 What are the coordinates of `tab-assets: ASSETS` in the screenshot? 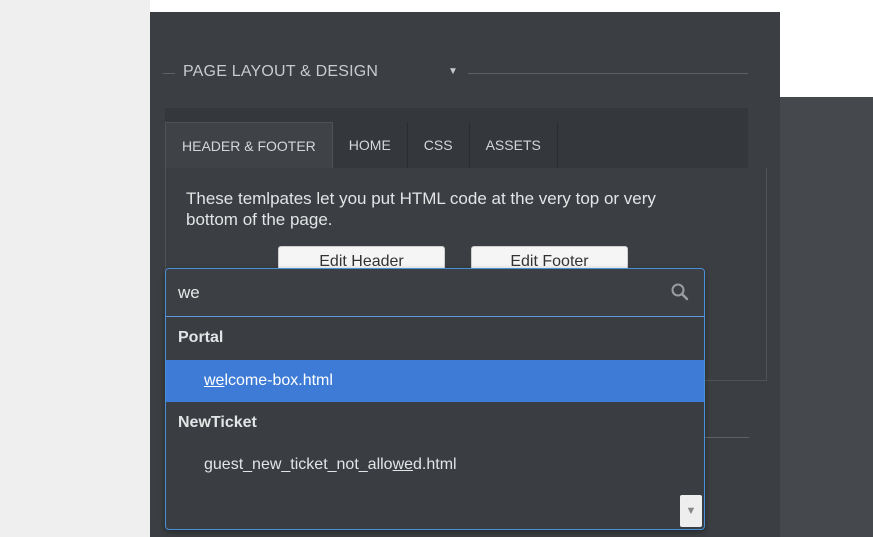 It's located at (514, 145).